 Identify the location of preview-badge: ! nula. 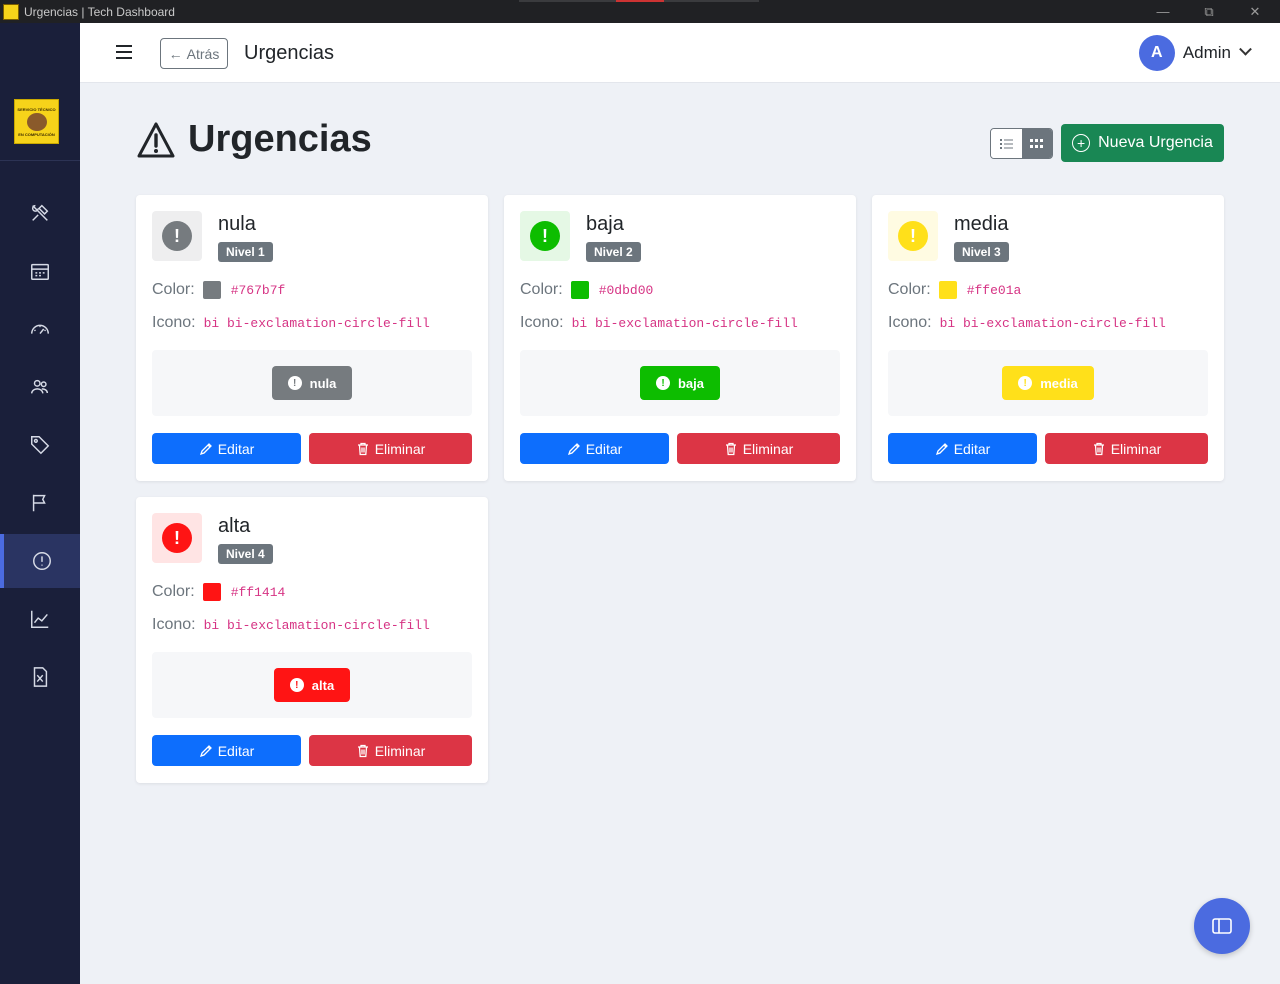
(312, 383).